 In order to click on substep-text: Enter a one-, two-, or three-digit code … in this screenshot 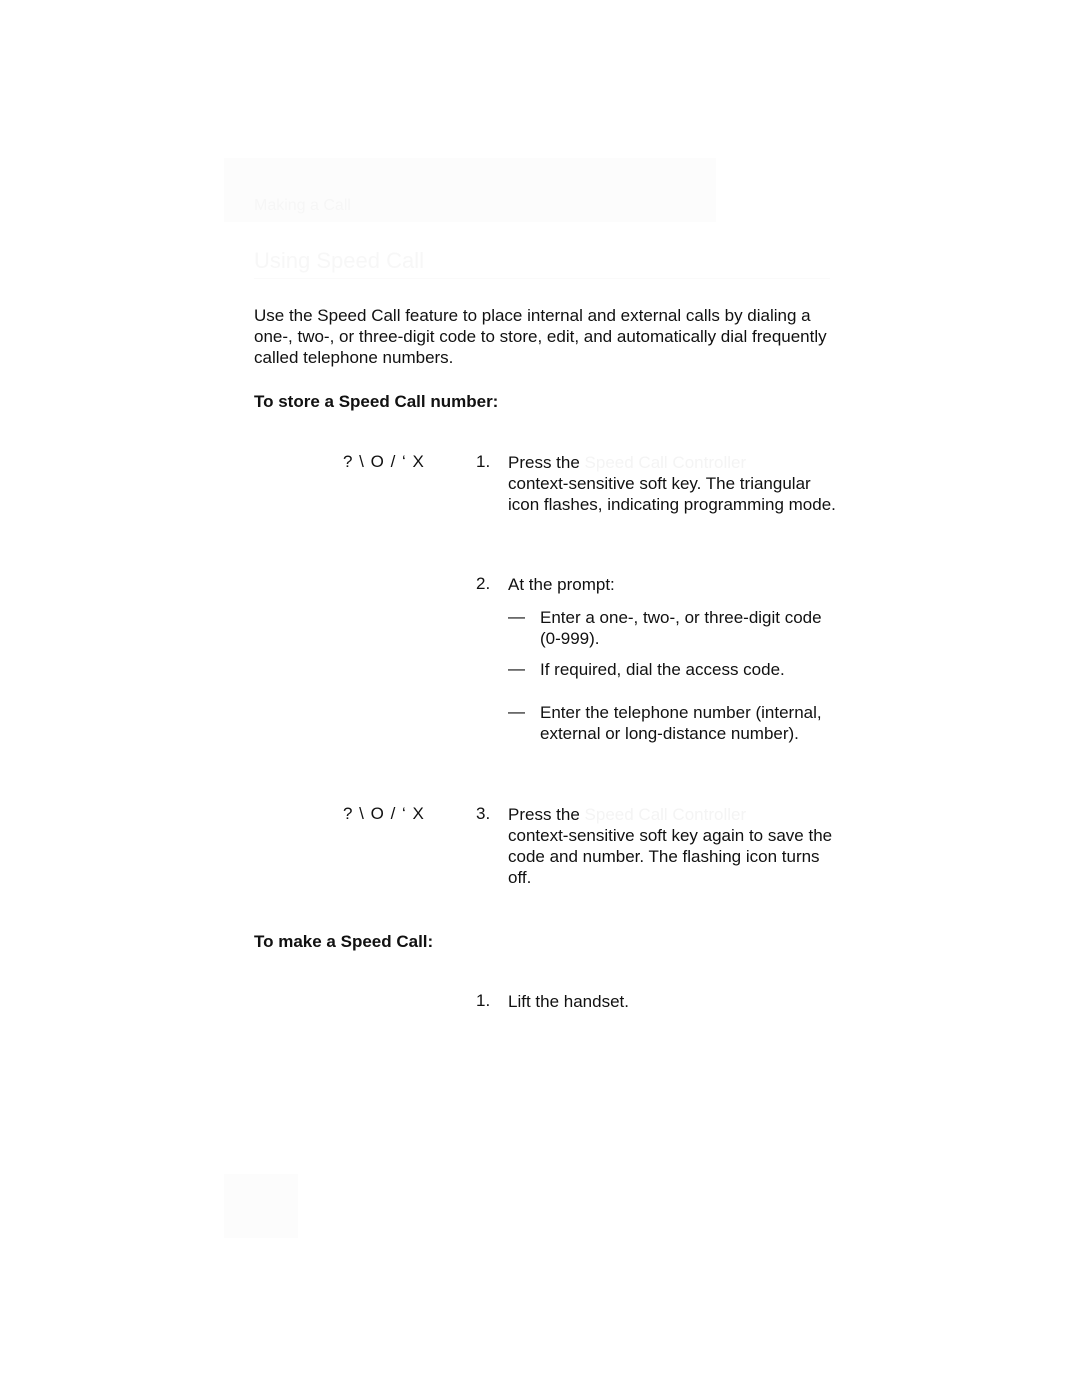, I will do `click(681, 628)`.